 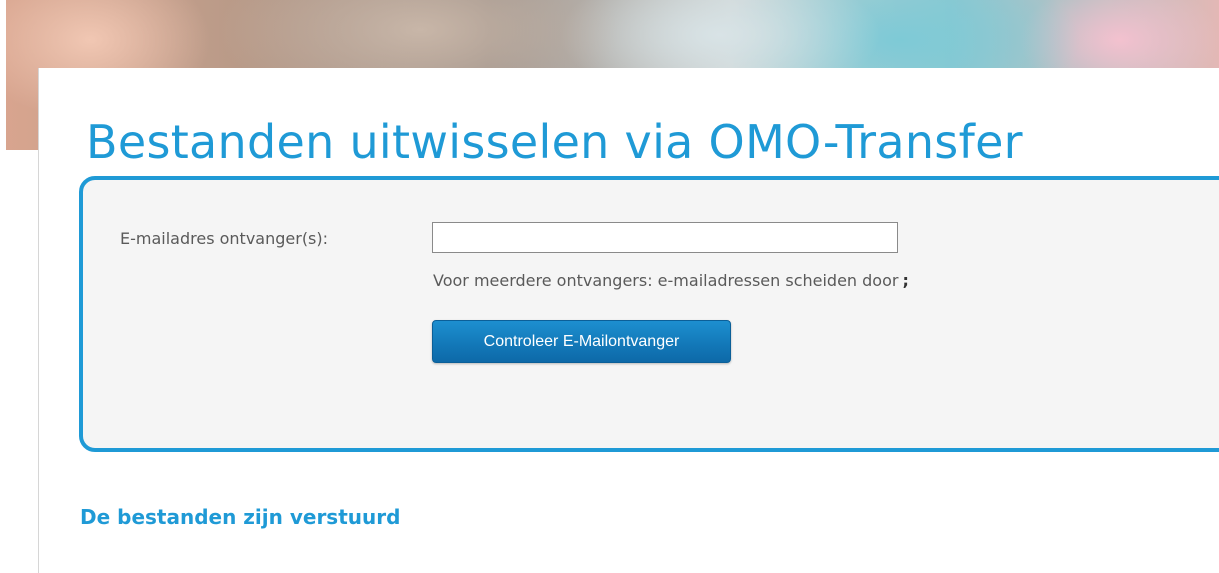 What do you see at coordinates (581, 341) in the screenshot?
I see `check-email-recipient-button: Controleer E-Mailontvanger` at bounding box center [581, 341].